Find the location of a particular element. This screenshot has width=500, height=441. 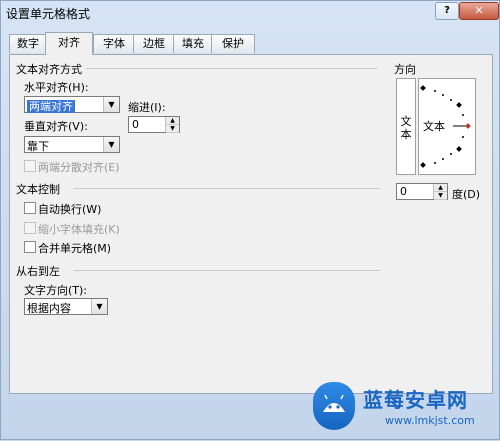

watermark-logo: 蓝莓安卓网 www.lmkjst.com is located at coordinates (400, 408).